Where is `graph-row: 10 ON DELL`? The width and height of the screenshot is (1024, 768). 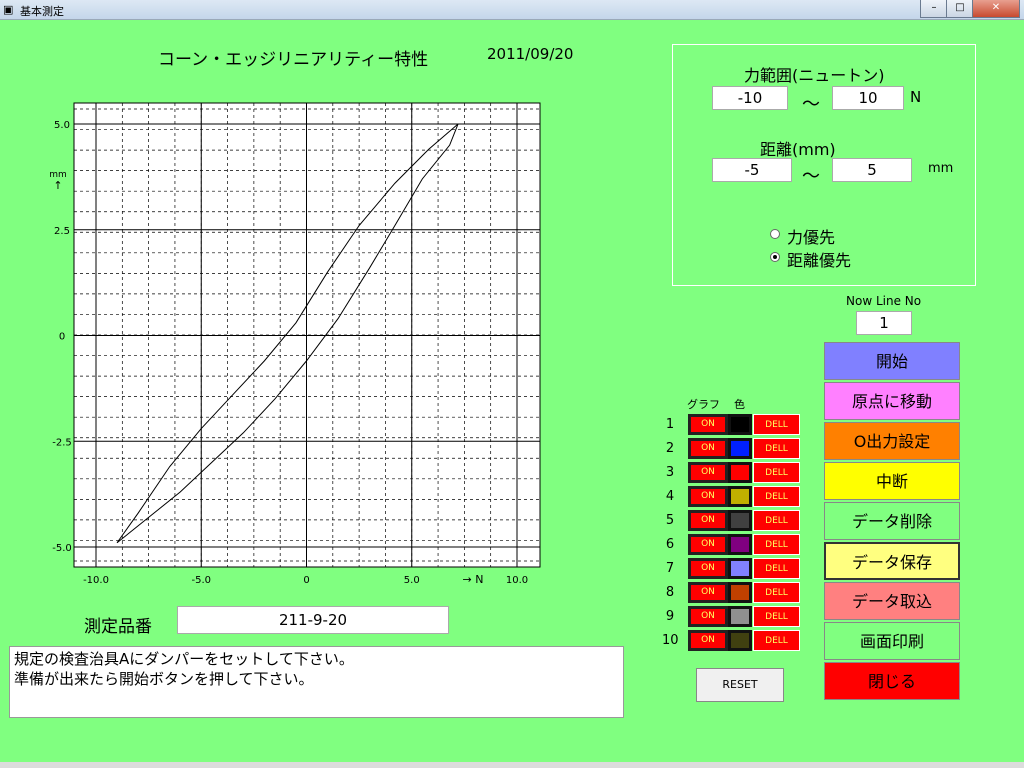 graph-row: 10 ON DELL is located at coordinates (732, 641).